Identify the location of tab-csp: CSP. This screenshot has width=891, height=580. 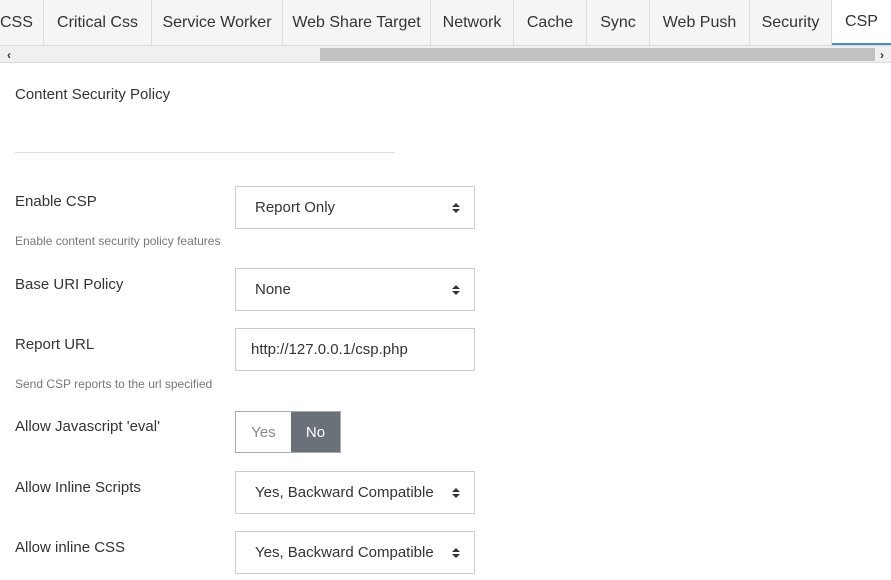
(861, 22).